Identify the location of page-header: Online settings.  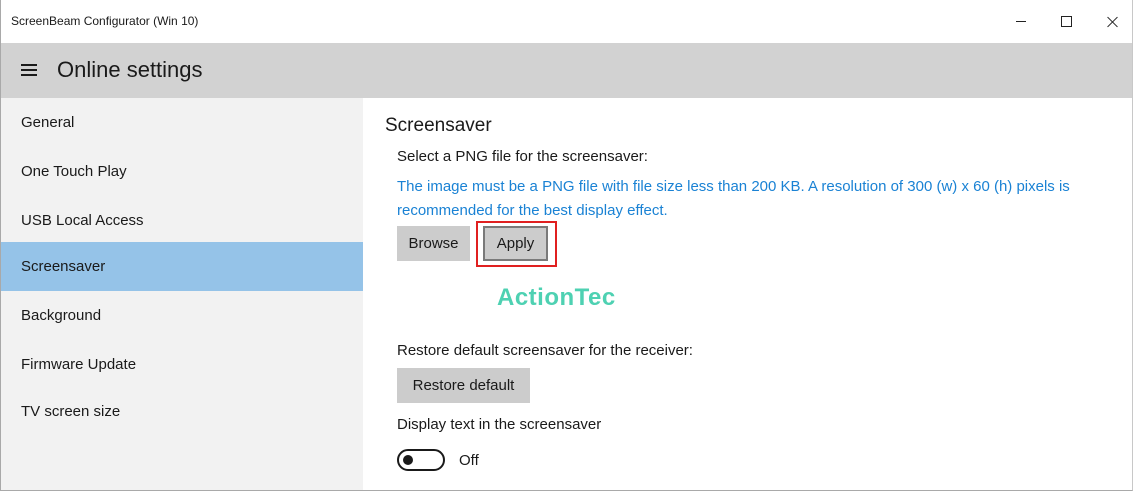
(566, 70).